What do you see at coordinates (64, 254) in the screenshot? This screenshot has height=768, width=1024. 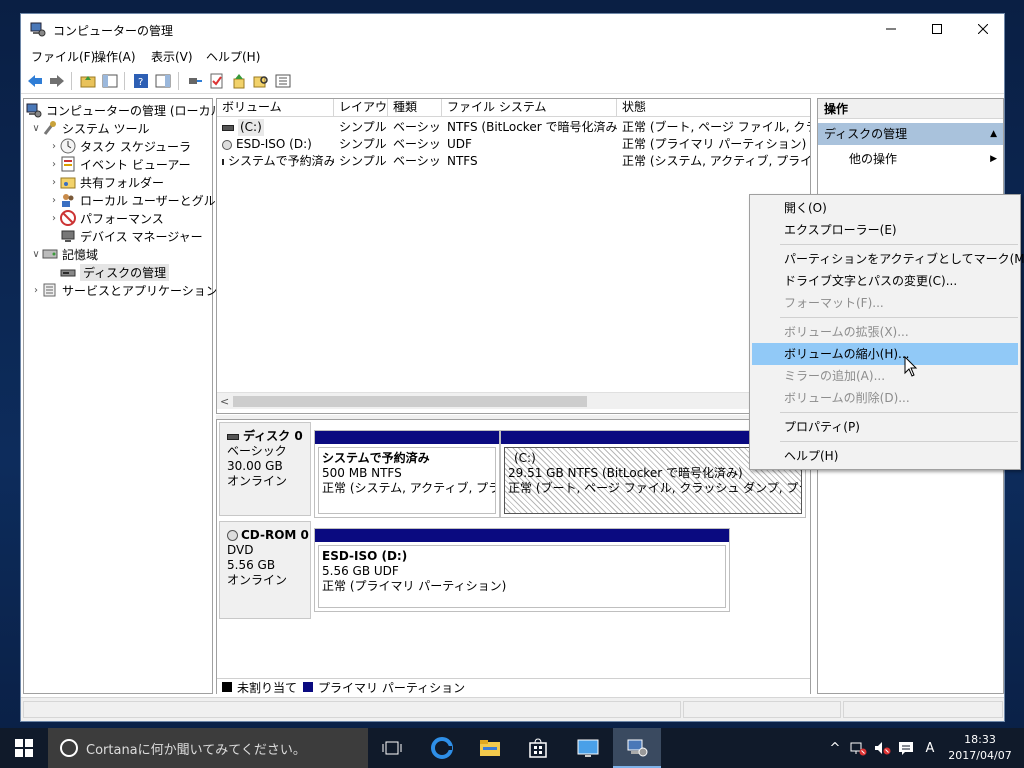 I see `tree-item-storage: ∨ 記憶域` at bounding box center [64, 254].